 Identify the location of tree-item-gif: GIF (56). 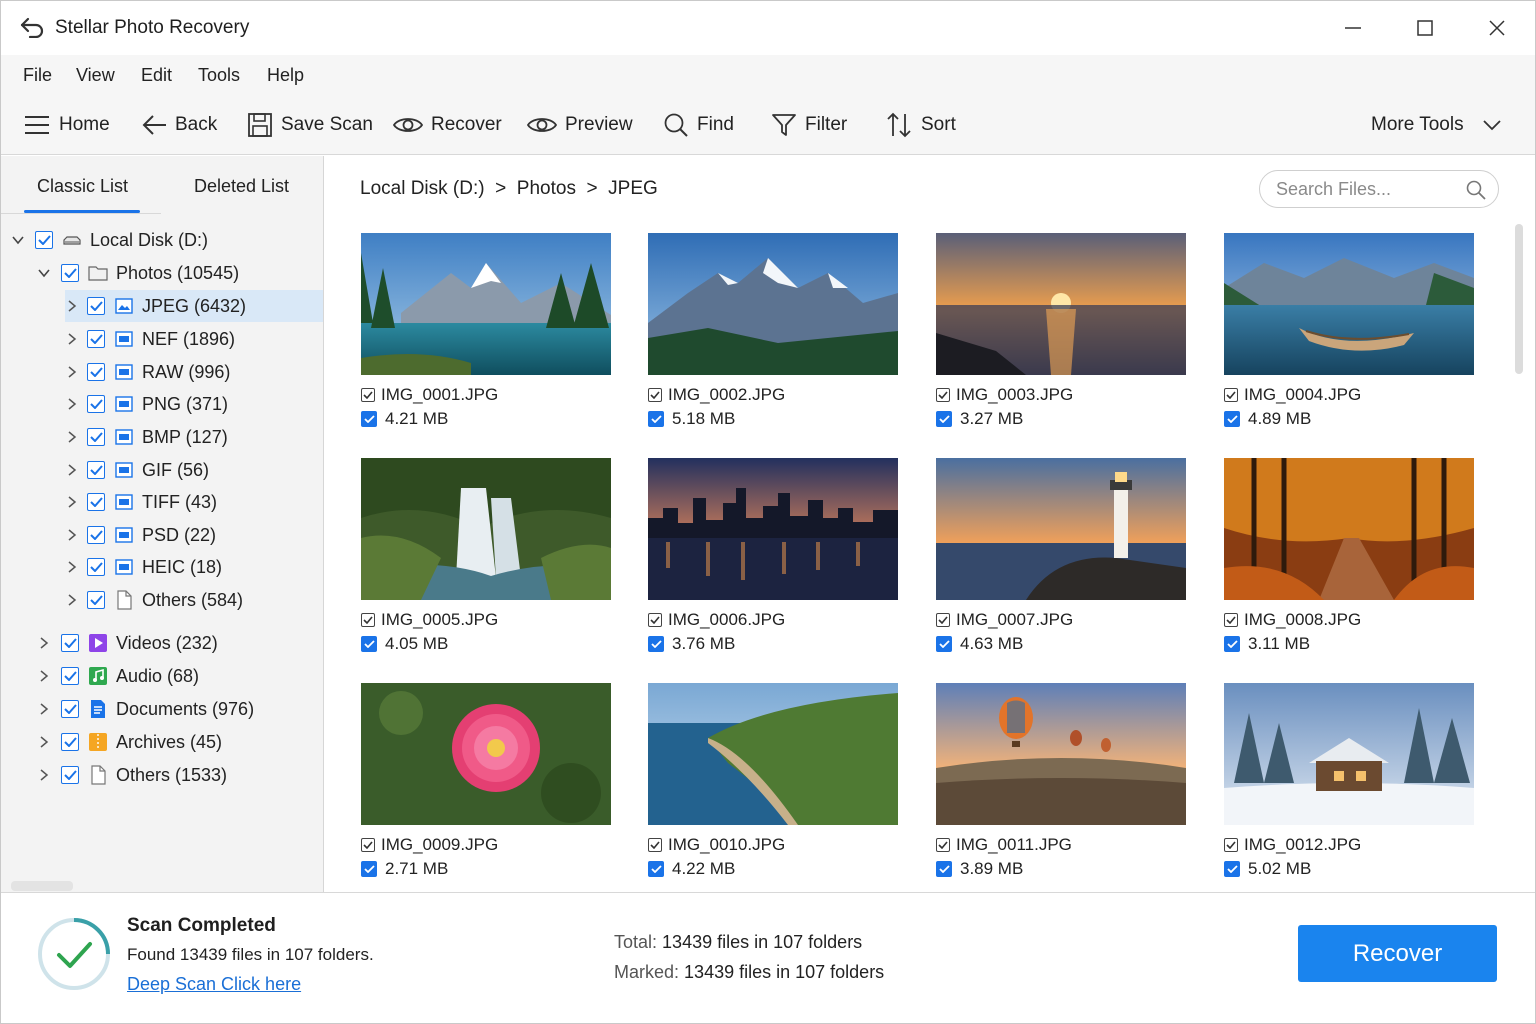
(194, 470).